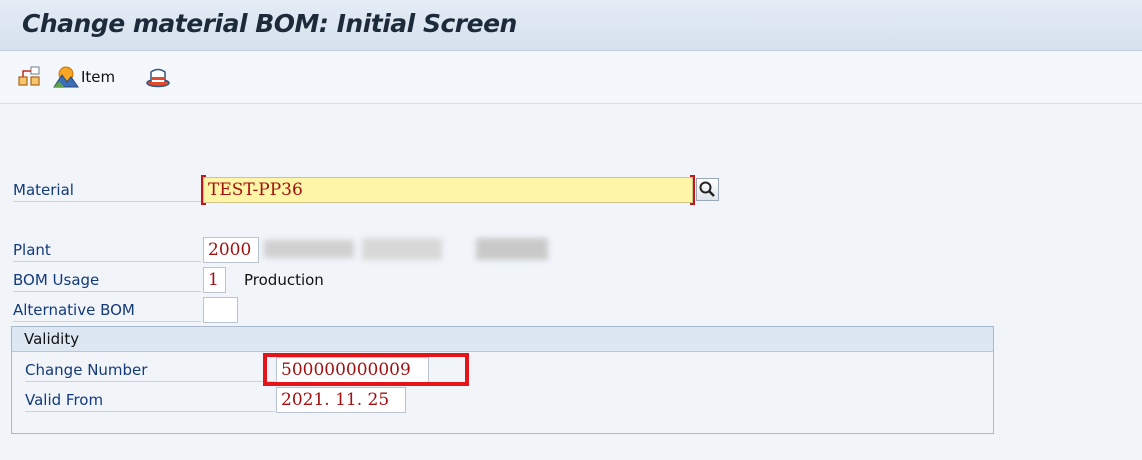 The height and width of the screenshot is (460, 1142). Describe the element at coordinates (214, 280) in the screenshot. I see `bom-usage-input: 1` at that location.